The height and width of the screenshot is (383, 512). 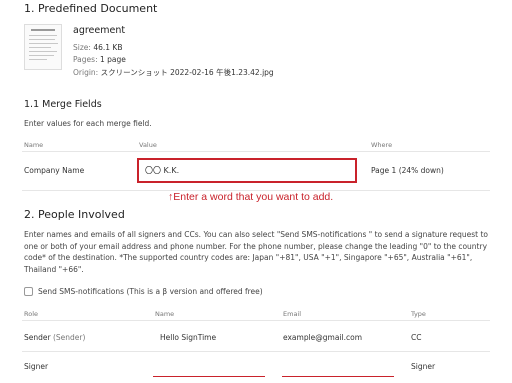 What do you see at coordinates (69, 337) in the screenshot?
I see `role-note: (Sender)` at bounding box center [69, 337].